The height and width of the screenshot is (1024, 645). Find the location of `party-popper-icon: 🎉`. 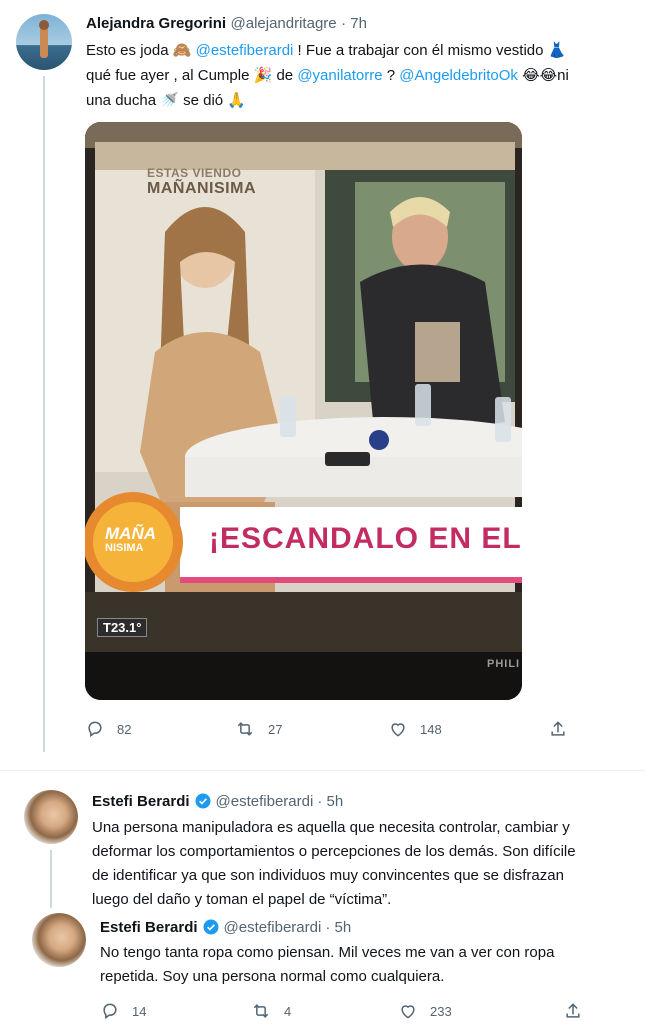

party-popper-icon: 🎉 is located at coordinates (263, 75).